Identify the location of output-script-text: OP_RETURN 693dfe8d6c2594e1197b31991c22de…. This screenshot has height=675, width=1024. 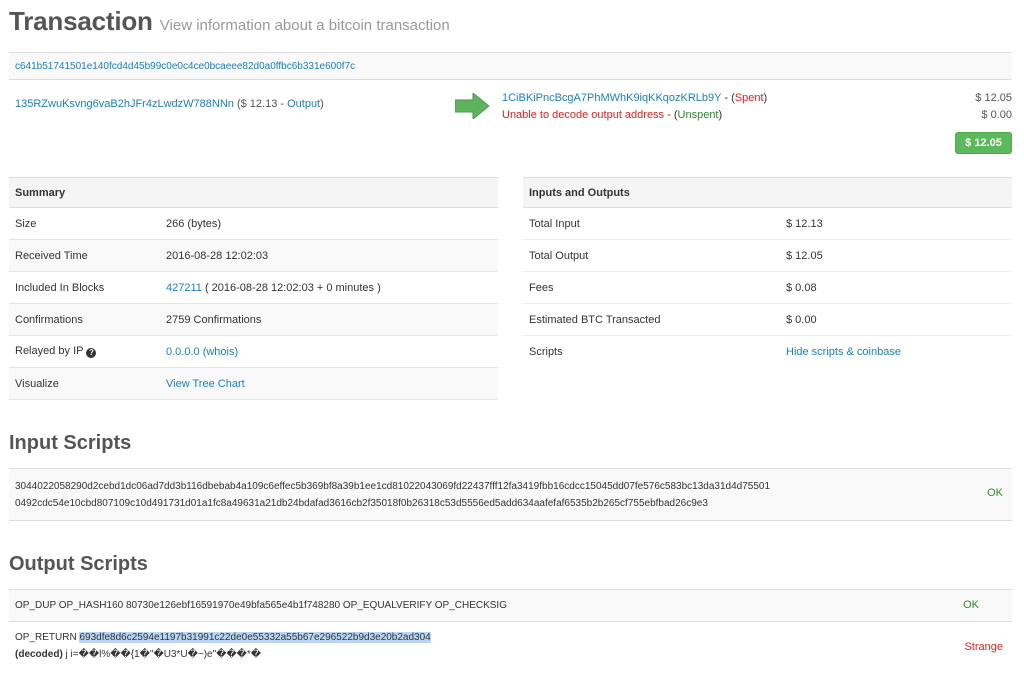
(223, 646).